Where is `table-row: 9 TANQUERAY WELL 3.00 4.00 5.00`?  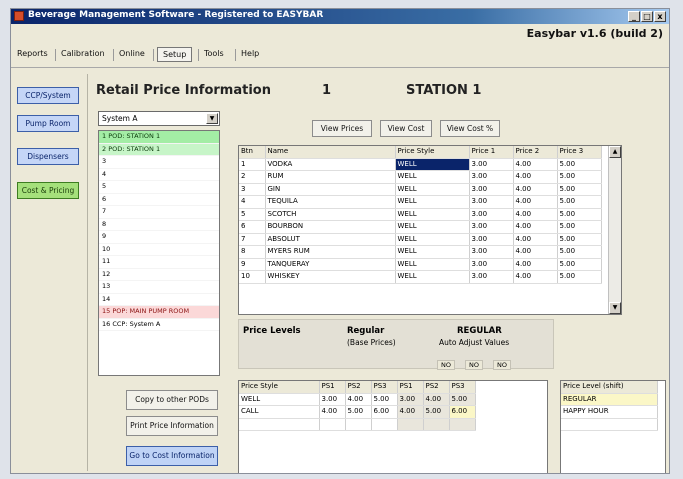 table-row: 9 TANQUERAY WELL 3.00 4.00 5.00 is located at coordinates (420, 264).